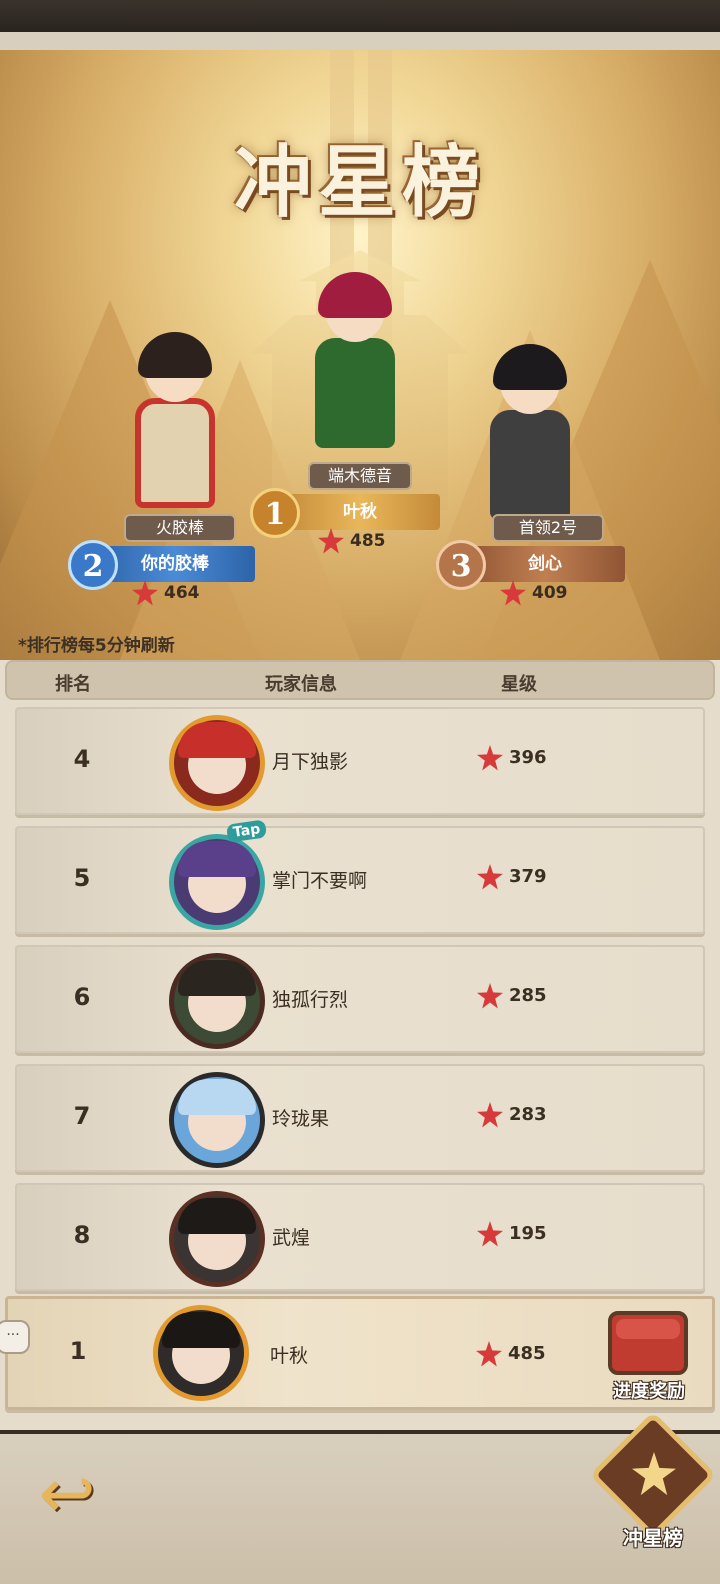 Image resolution: width=720 pixels, height=1584 pixels. What do you see at coordinates (301, 684) in the screenshot?
I see `column-player-info: 玩家信息` at bounding box center [301, 684].